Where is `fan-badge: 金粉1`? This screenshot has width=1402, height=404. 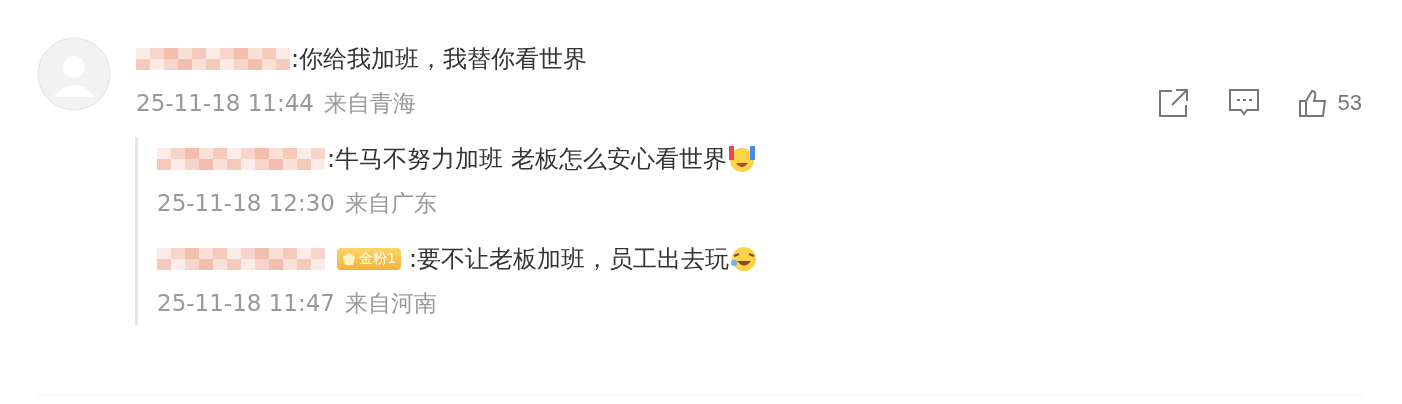
fan-badge: 金粉1 is located at coordinates (369, 259).